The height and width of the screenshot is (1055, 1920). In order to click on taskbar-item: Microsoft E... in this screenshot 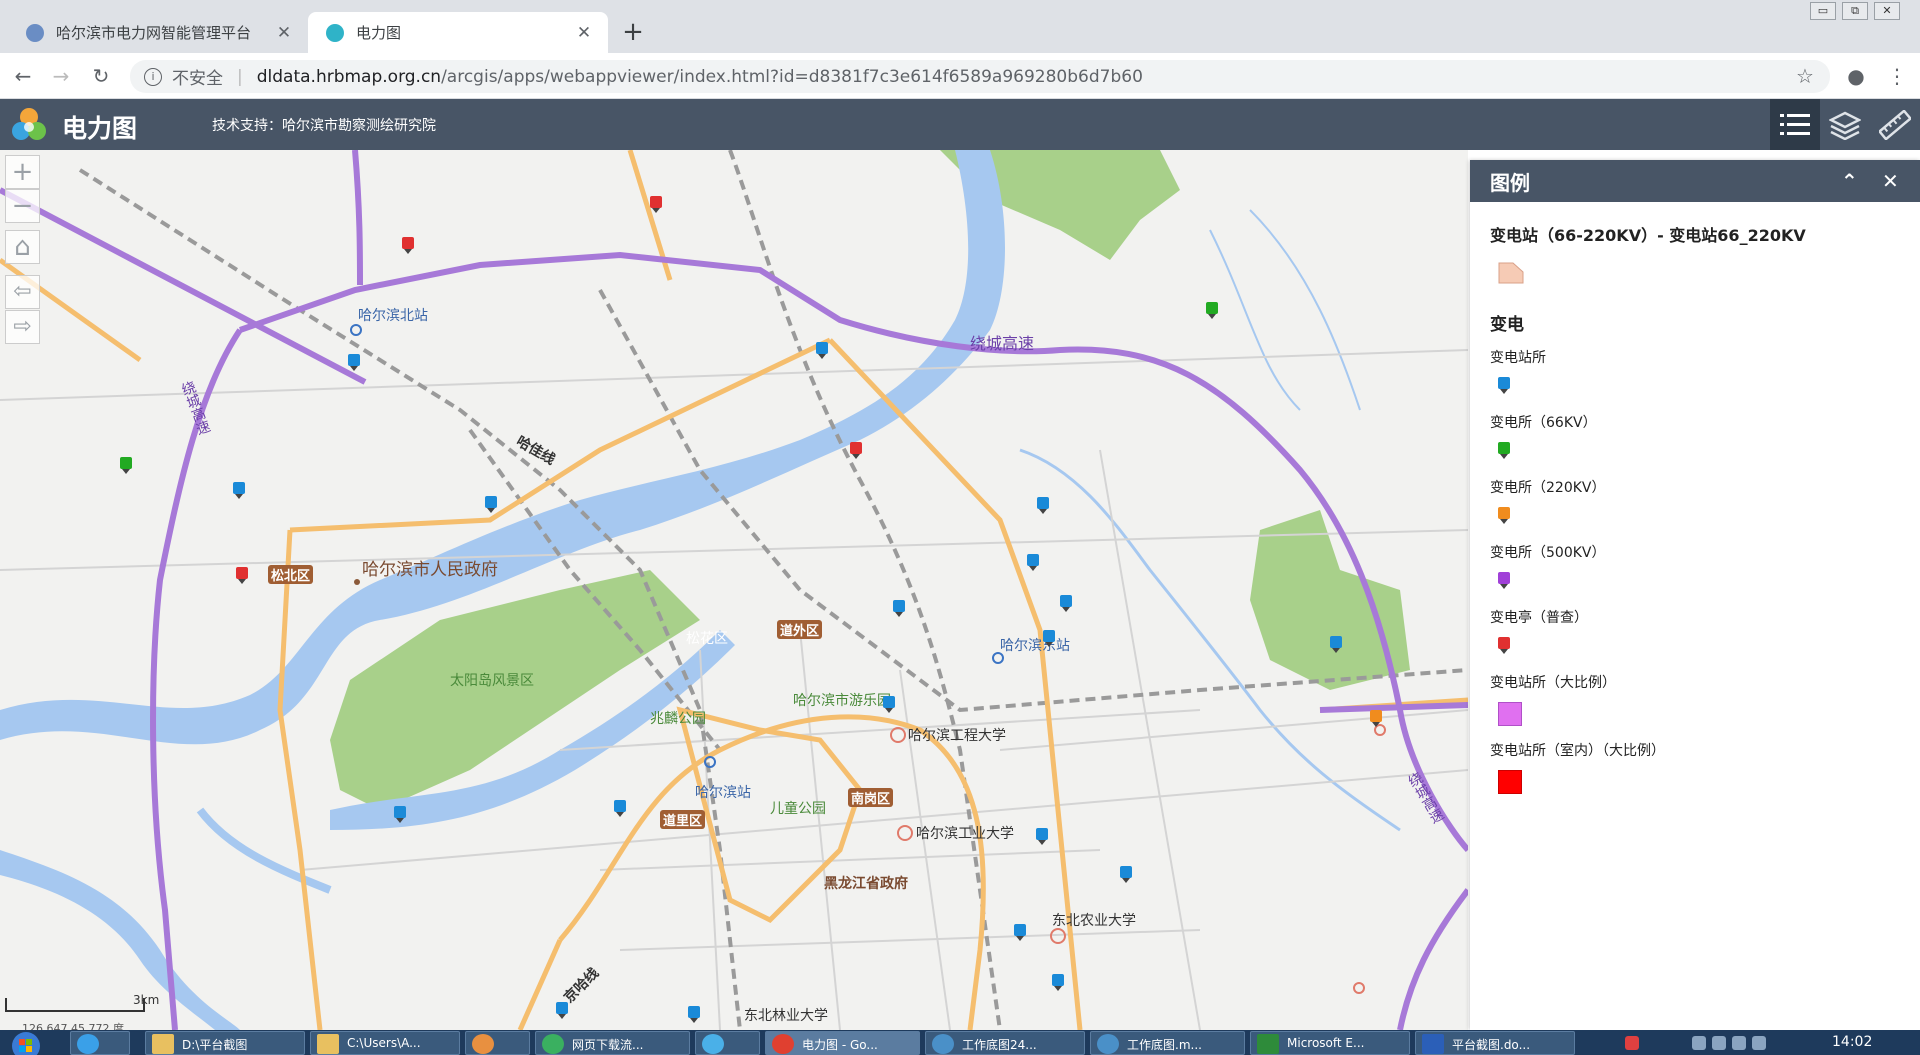, I will do `click(1330, 1043)`.